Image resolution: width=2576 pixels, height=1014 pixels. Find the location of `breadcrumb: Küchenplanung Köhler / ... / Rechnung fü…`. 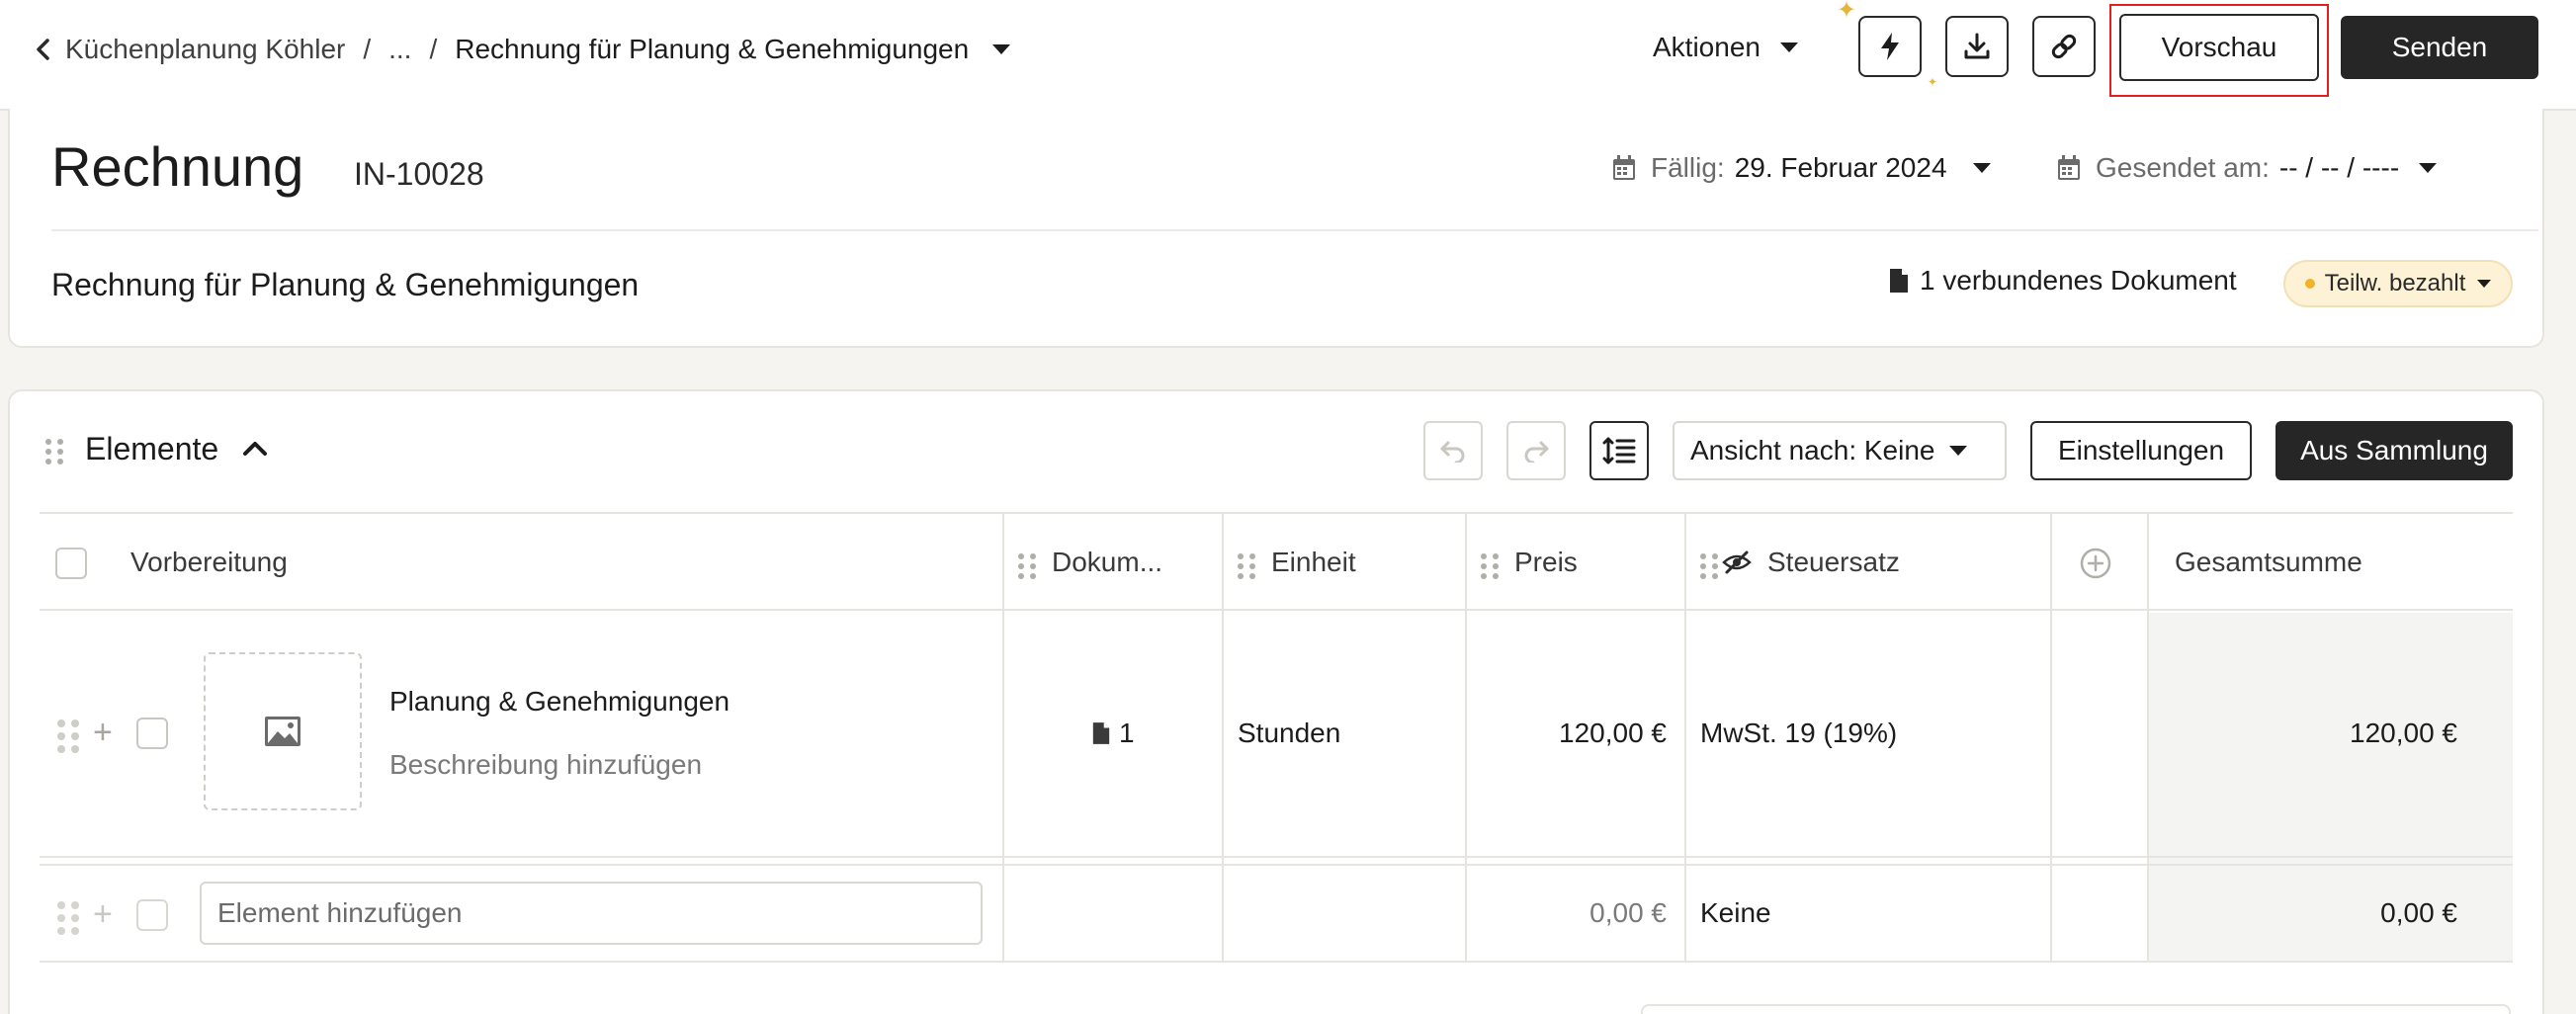

breadcrumb: Küchenplanung Köhler / ... / Rechnung fü… is located at coordinates (521, 50).